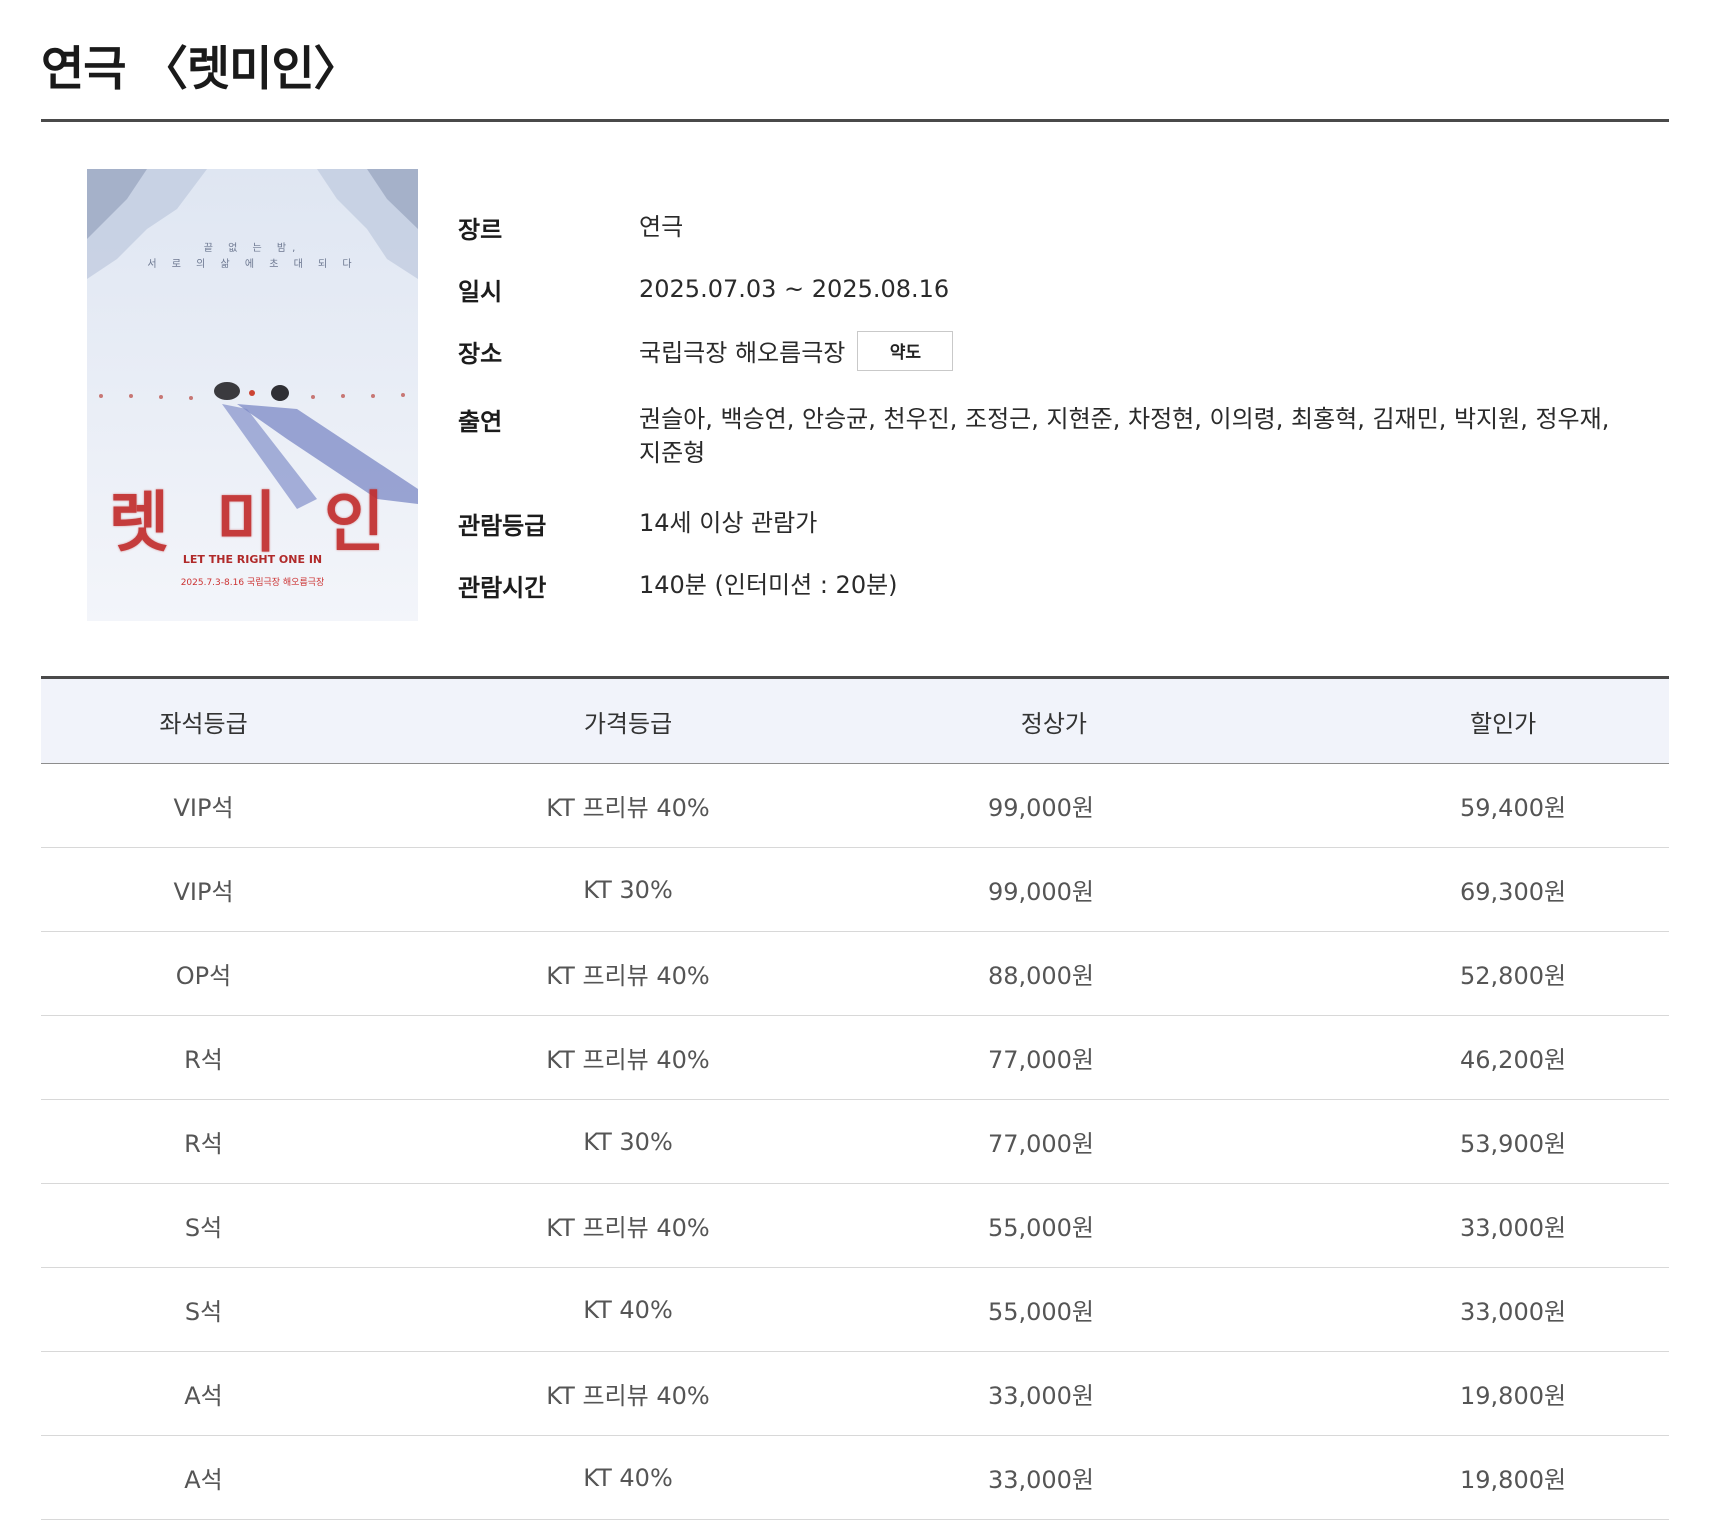  I want to click on table-row: A석 KT 프리뷰 40% 33,000원 19,800원, so click(855, 1393).